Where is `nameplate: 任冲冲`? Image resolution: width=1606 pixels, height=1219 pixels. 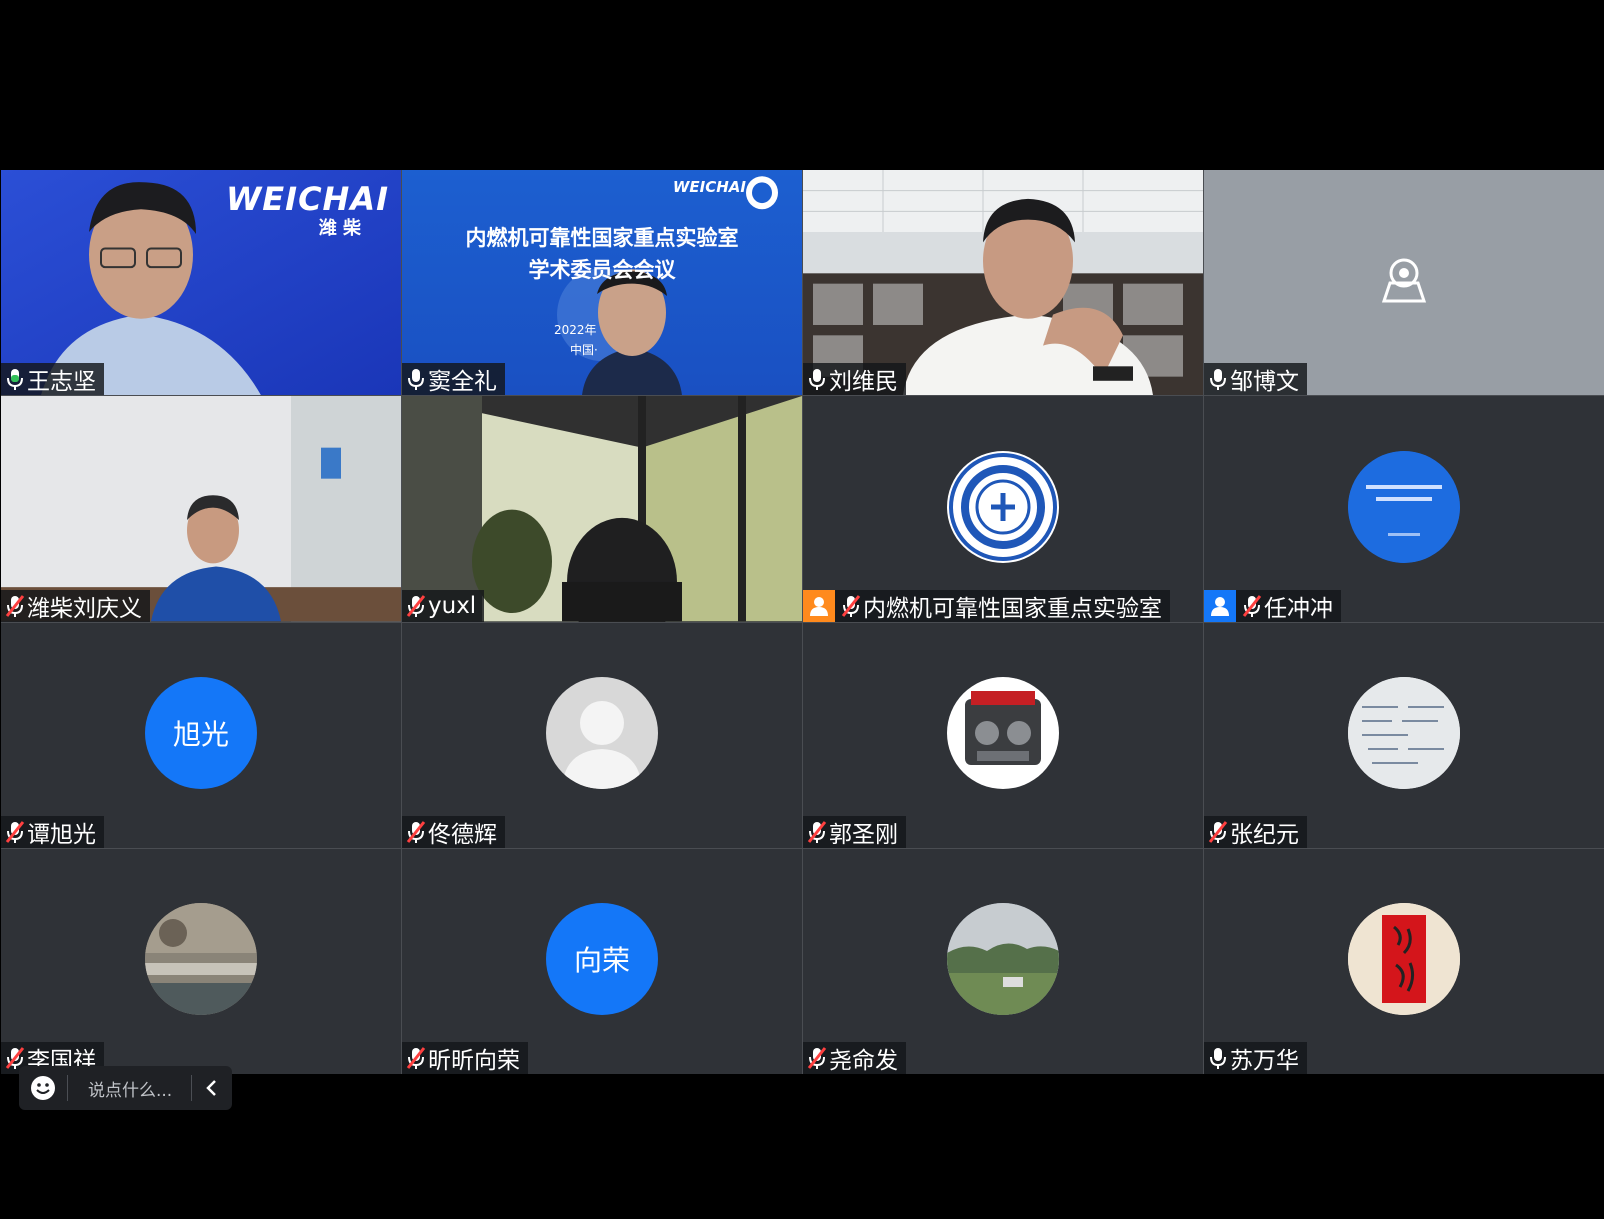
nameplate: 任冲冲 is located at coordinates (1272, 605).